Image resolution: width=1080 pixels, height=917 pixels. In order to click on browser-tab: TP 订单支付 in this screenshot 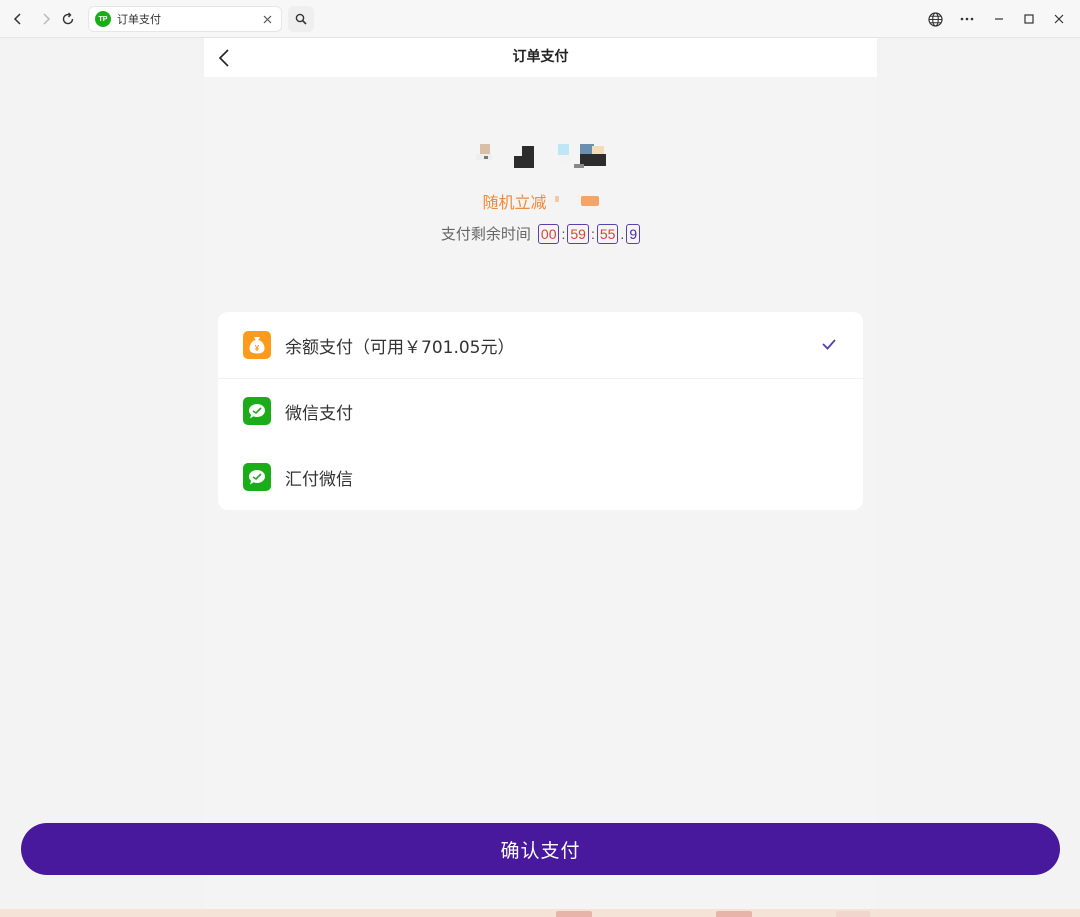, I will do `click(185, 19)`.